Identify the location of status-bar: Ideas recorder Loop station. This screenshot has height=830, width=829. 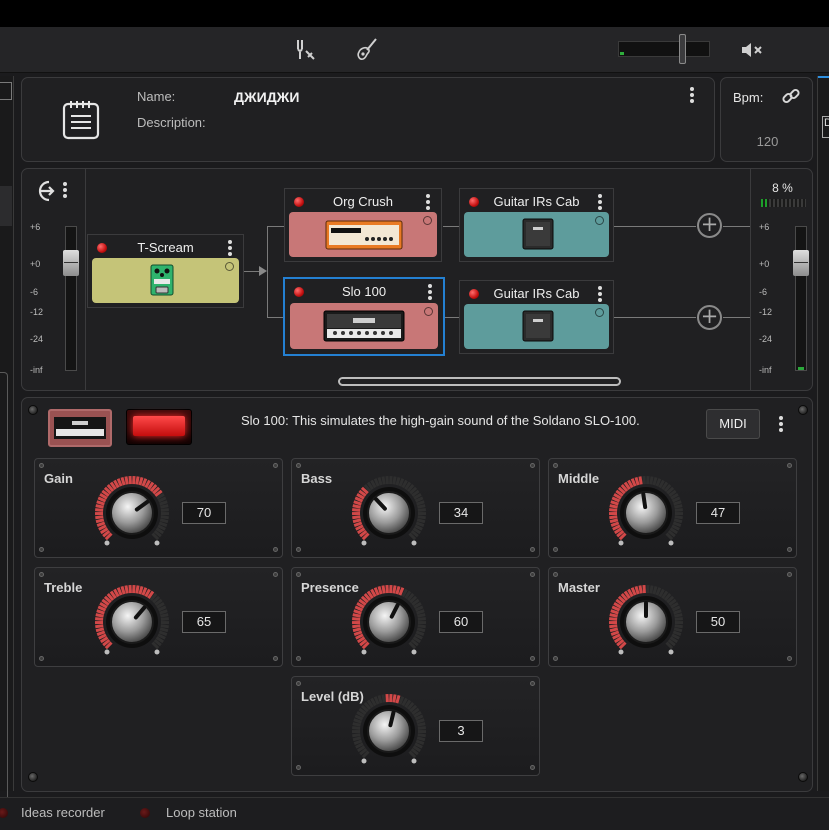
(414, 813).